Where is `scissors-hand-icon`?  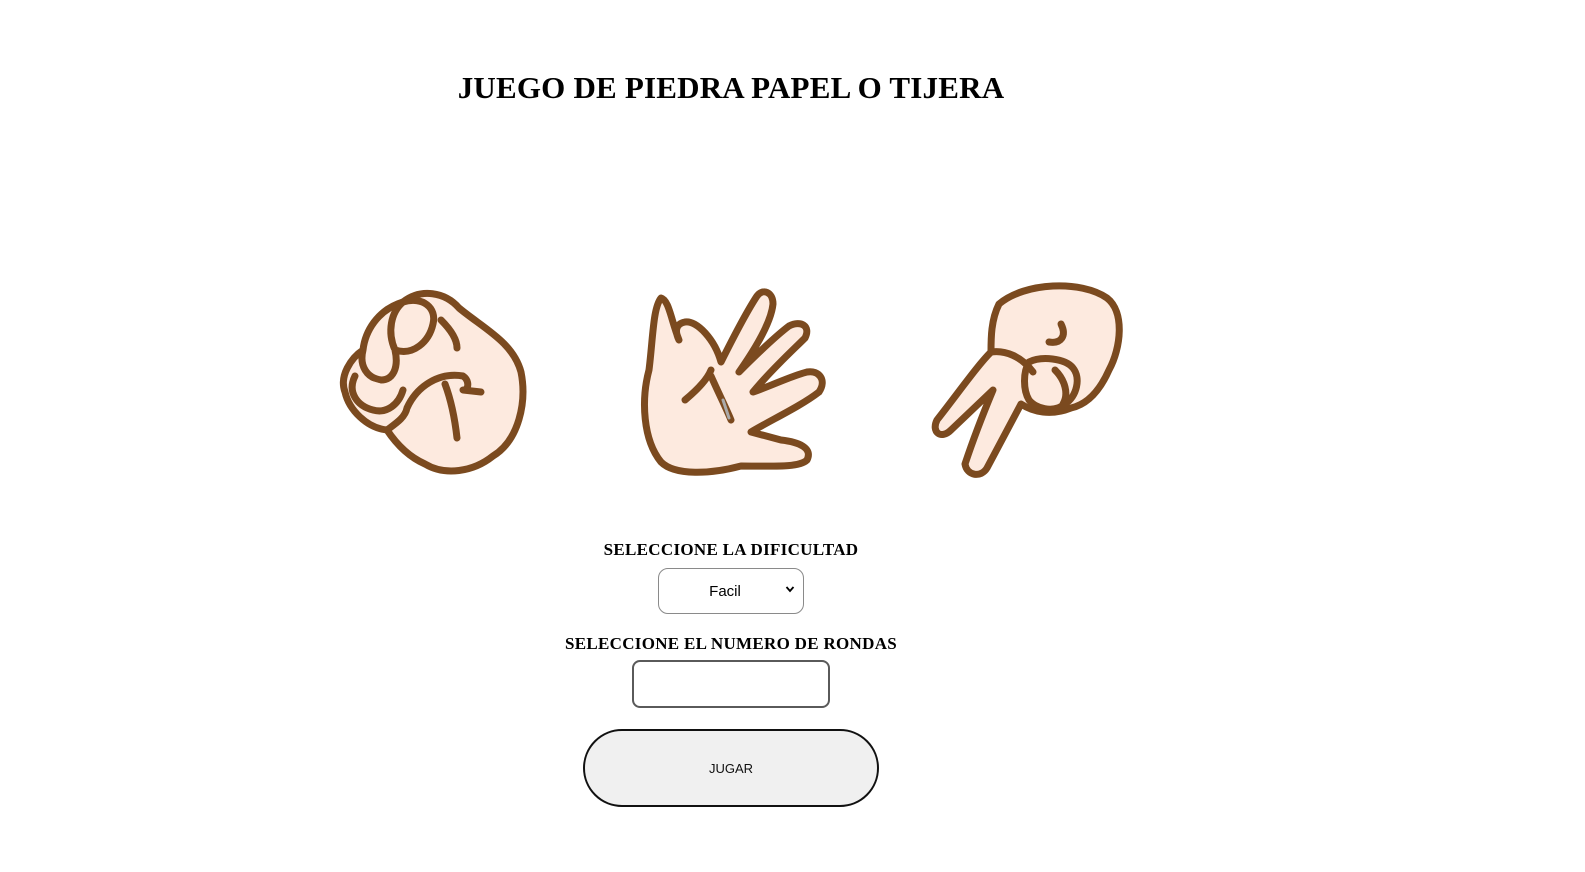
scissors-hand-icon is located at coordinates (1027, 380).